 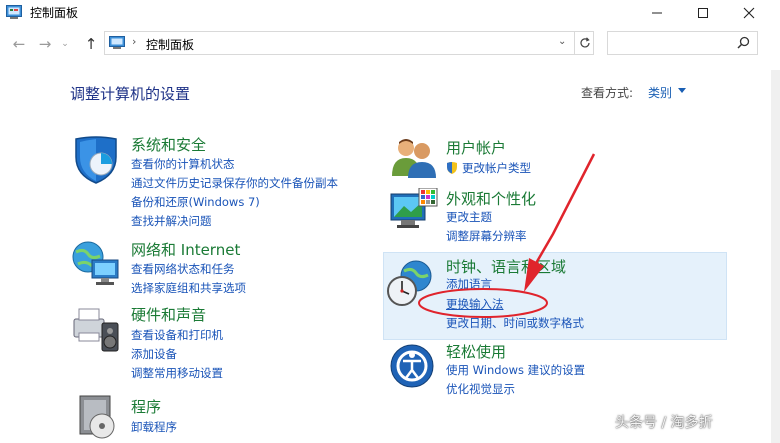 I want to click on vertical-scrollbar, so click(x=775, y=256).